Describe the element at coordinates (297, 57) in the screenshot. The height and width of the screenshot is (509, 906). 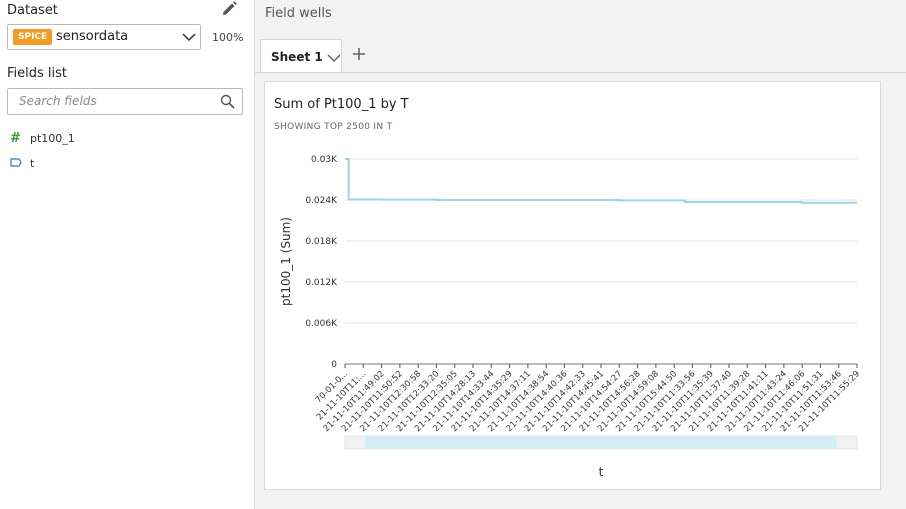
I see `tab-label: Sheet 1` at that location.